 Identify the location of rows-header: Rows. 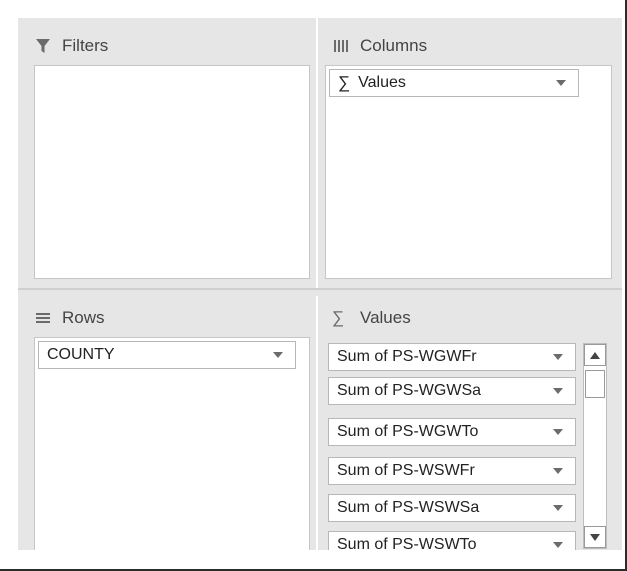
(69, 318).